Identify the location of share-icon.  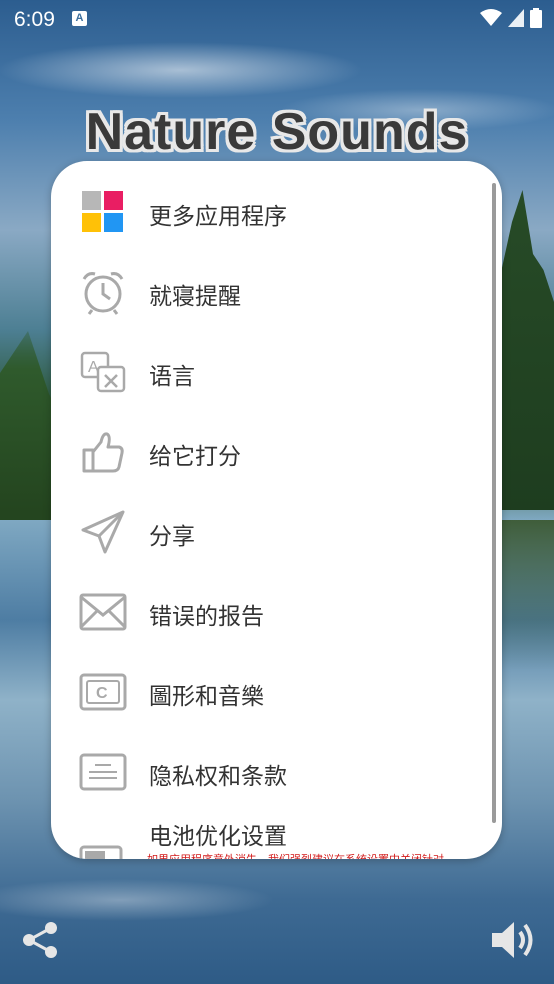
(40, 940).